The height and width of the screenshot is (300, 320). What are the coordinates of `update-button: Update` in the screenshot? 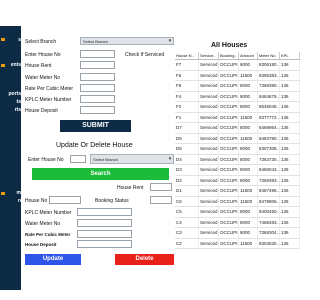 It's located at (53, 259).